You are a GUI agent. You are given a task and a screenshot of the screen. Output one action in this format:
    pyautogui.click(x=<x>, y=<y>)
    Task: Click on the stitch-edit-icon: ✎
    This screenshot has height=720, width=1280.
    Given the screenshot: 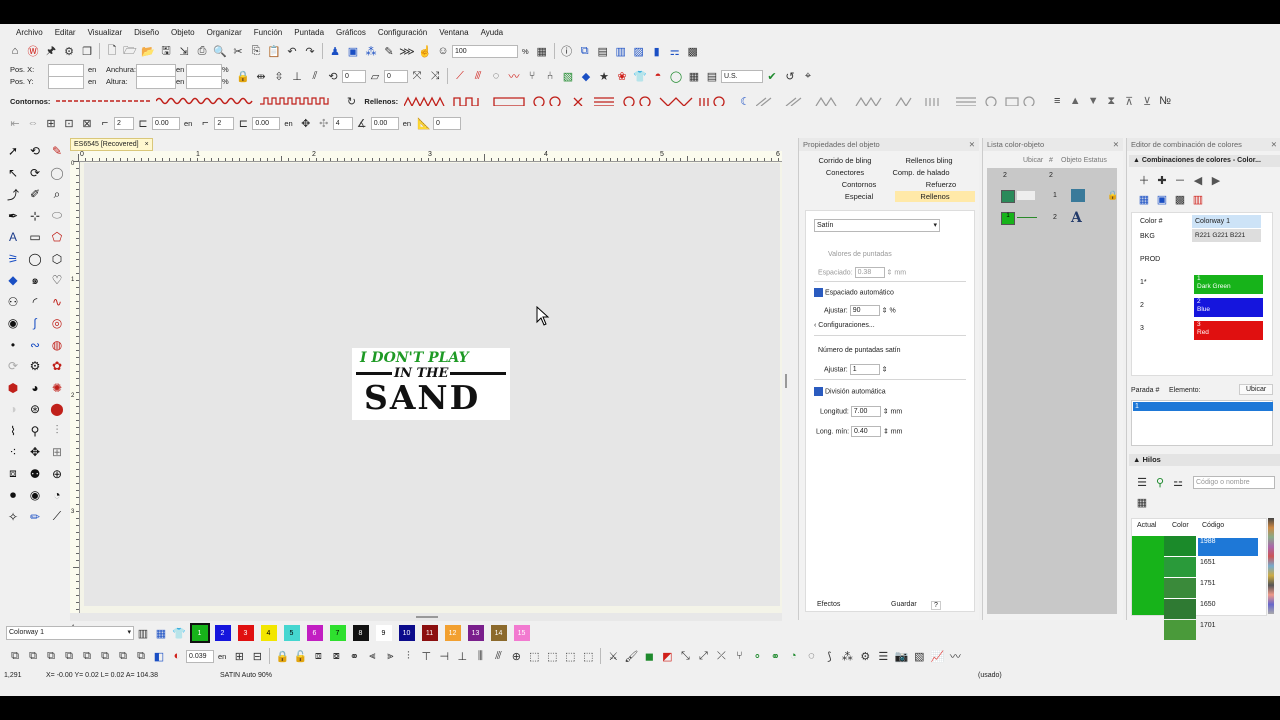 What is the action you would take?
    pyautogui.click(x=57, y=151)
    